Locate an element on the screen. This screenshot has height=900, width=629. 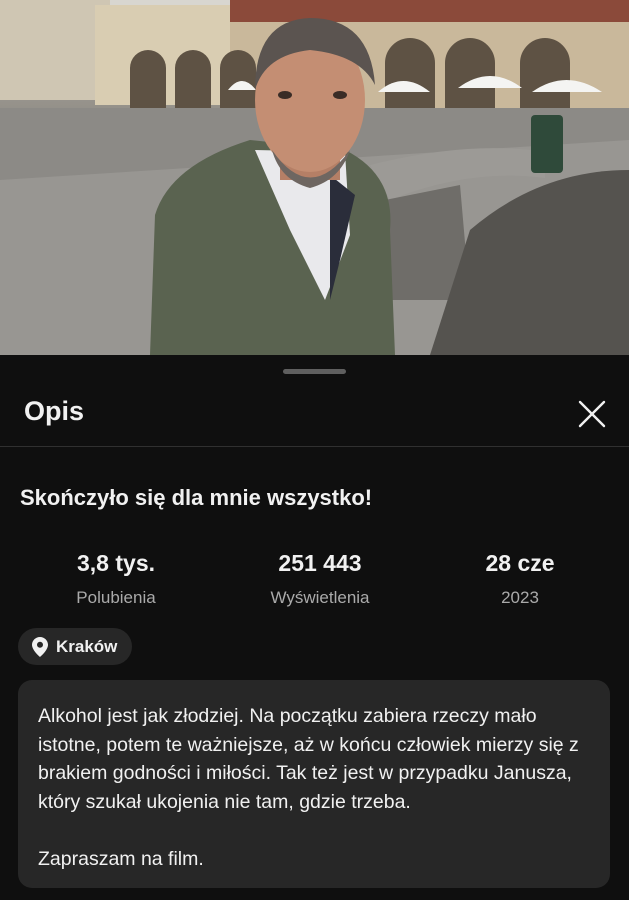
stat-views-value: 251 443 is located at coordinates (320, 563).